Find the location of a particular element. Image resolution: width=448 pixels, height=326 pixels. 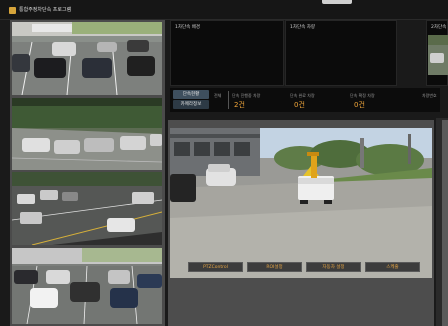

preview-second-image is located at coordinates (438, 55).